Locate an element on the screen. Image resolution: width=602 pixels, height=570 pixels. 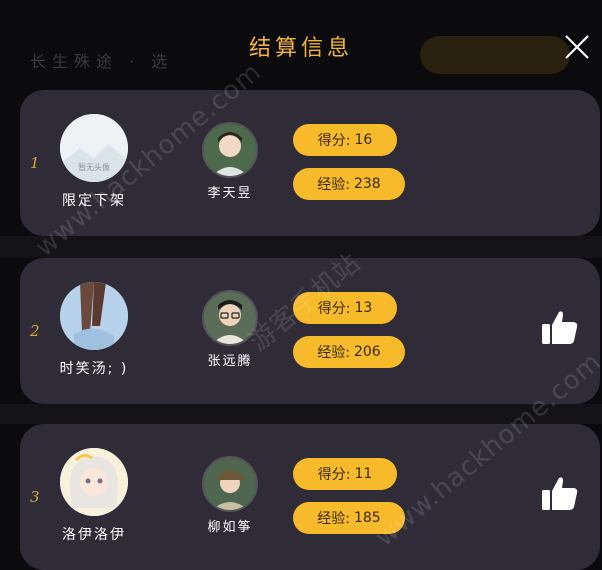
character-name: 李天昱 is located at coordinates (230, 193).